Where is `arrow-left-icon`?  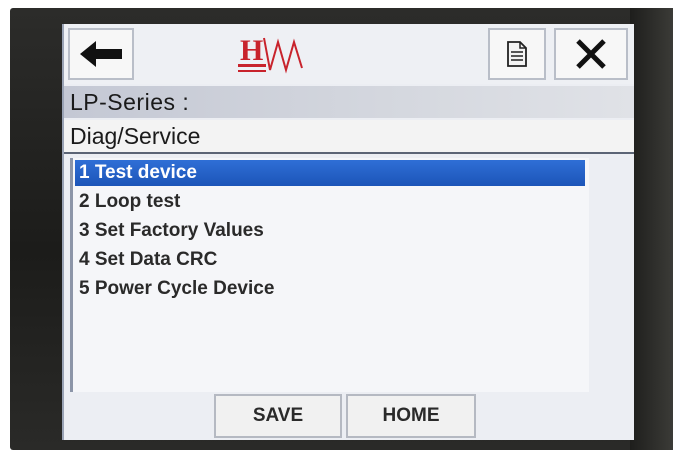
arrow-left-icon is located at coordinates (101, 54).